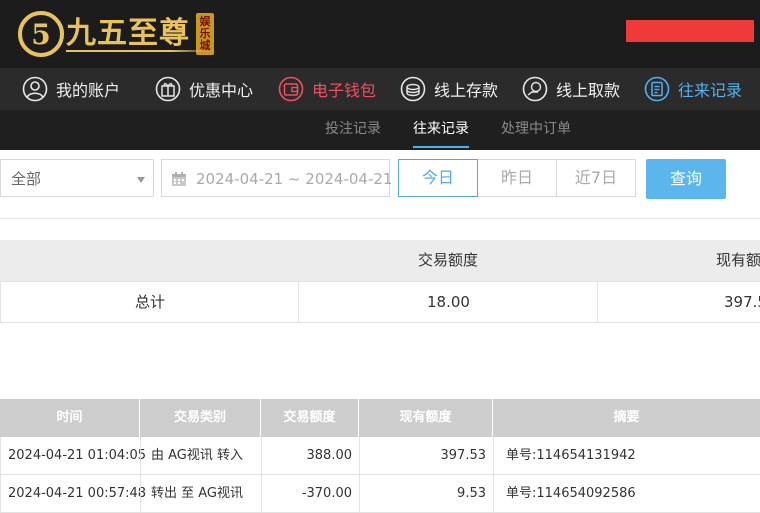  I want to click on date-range-input: 2024-04-21 ~ 2024-04-21, so click(277, 178).